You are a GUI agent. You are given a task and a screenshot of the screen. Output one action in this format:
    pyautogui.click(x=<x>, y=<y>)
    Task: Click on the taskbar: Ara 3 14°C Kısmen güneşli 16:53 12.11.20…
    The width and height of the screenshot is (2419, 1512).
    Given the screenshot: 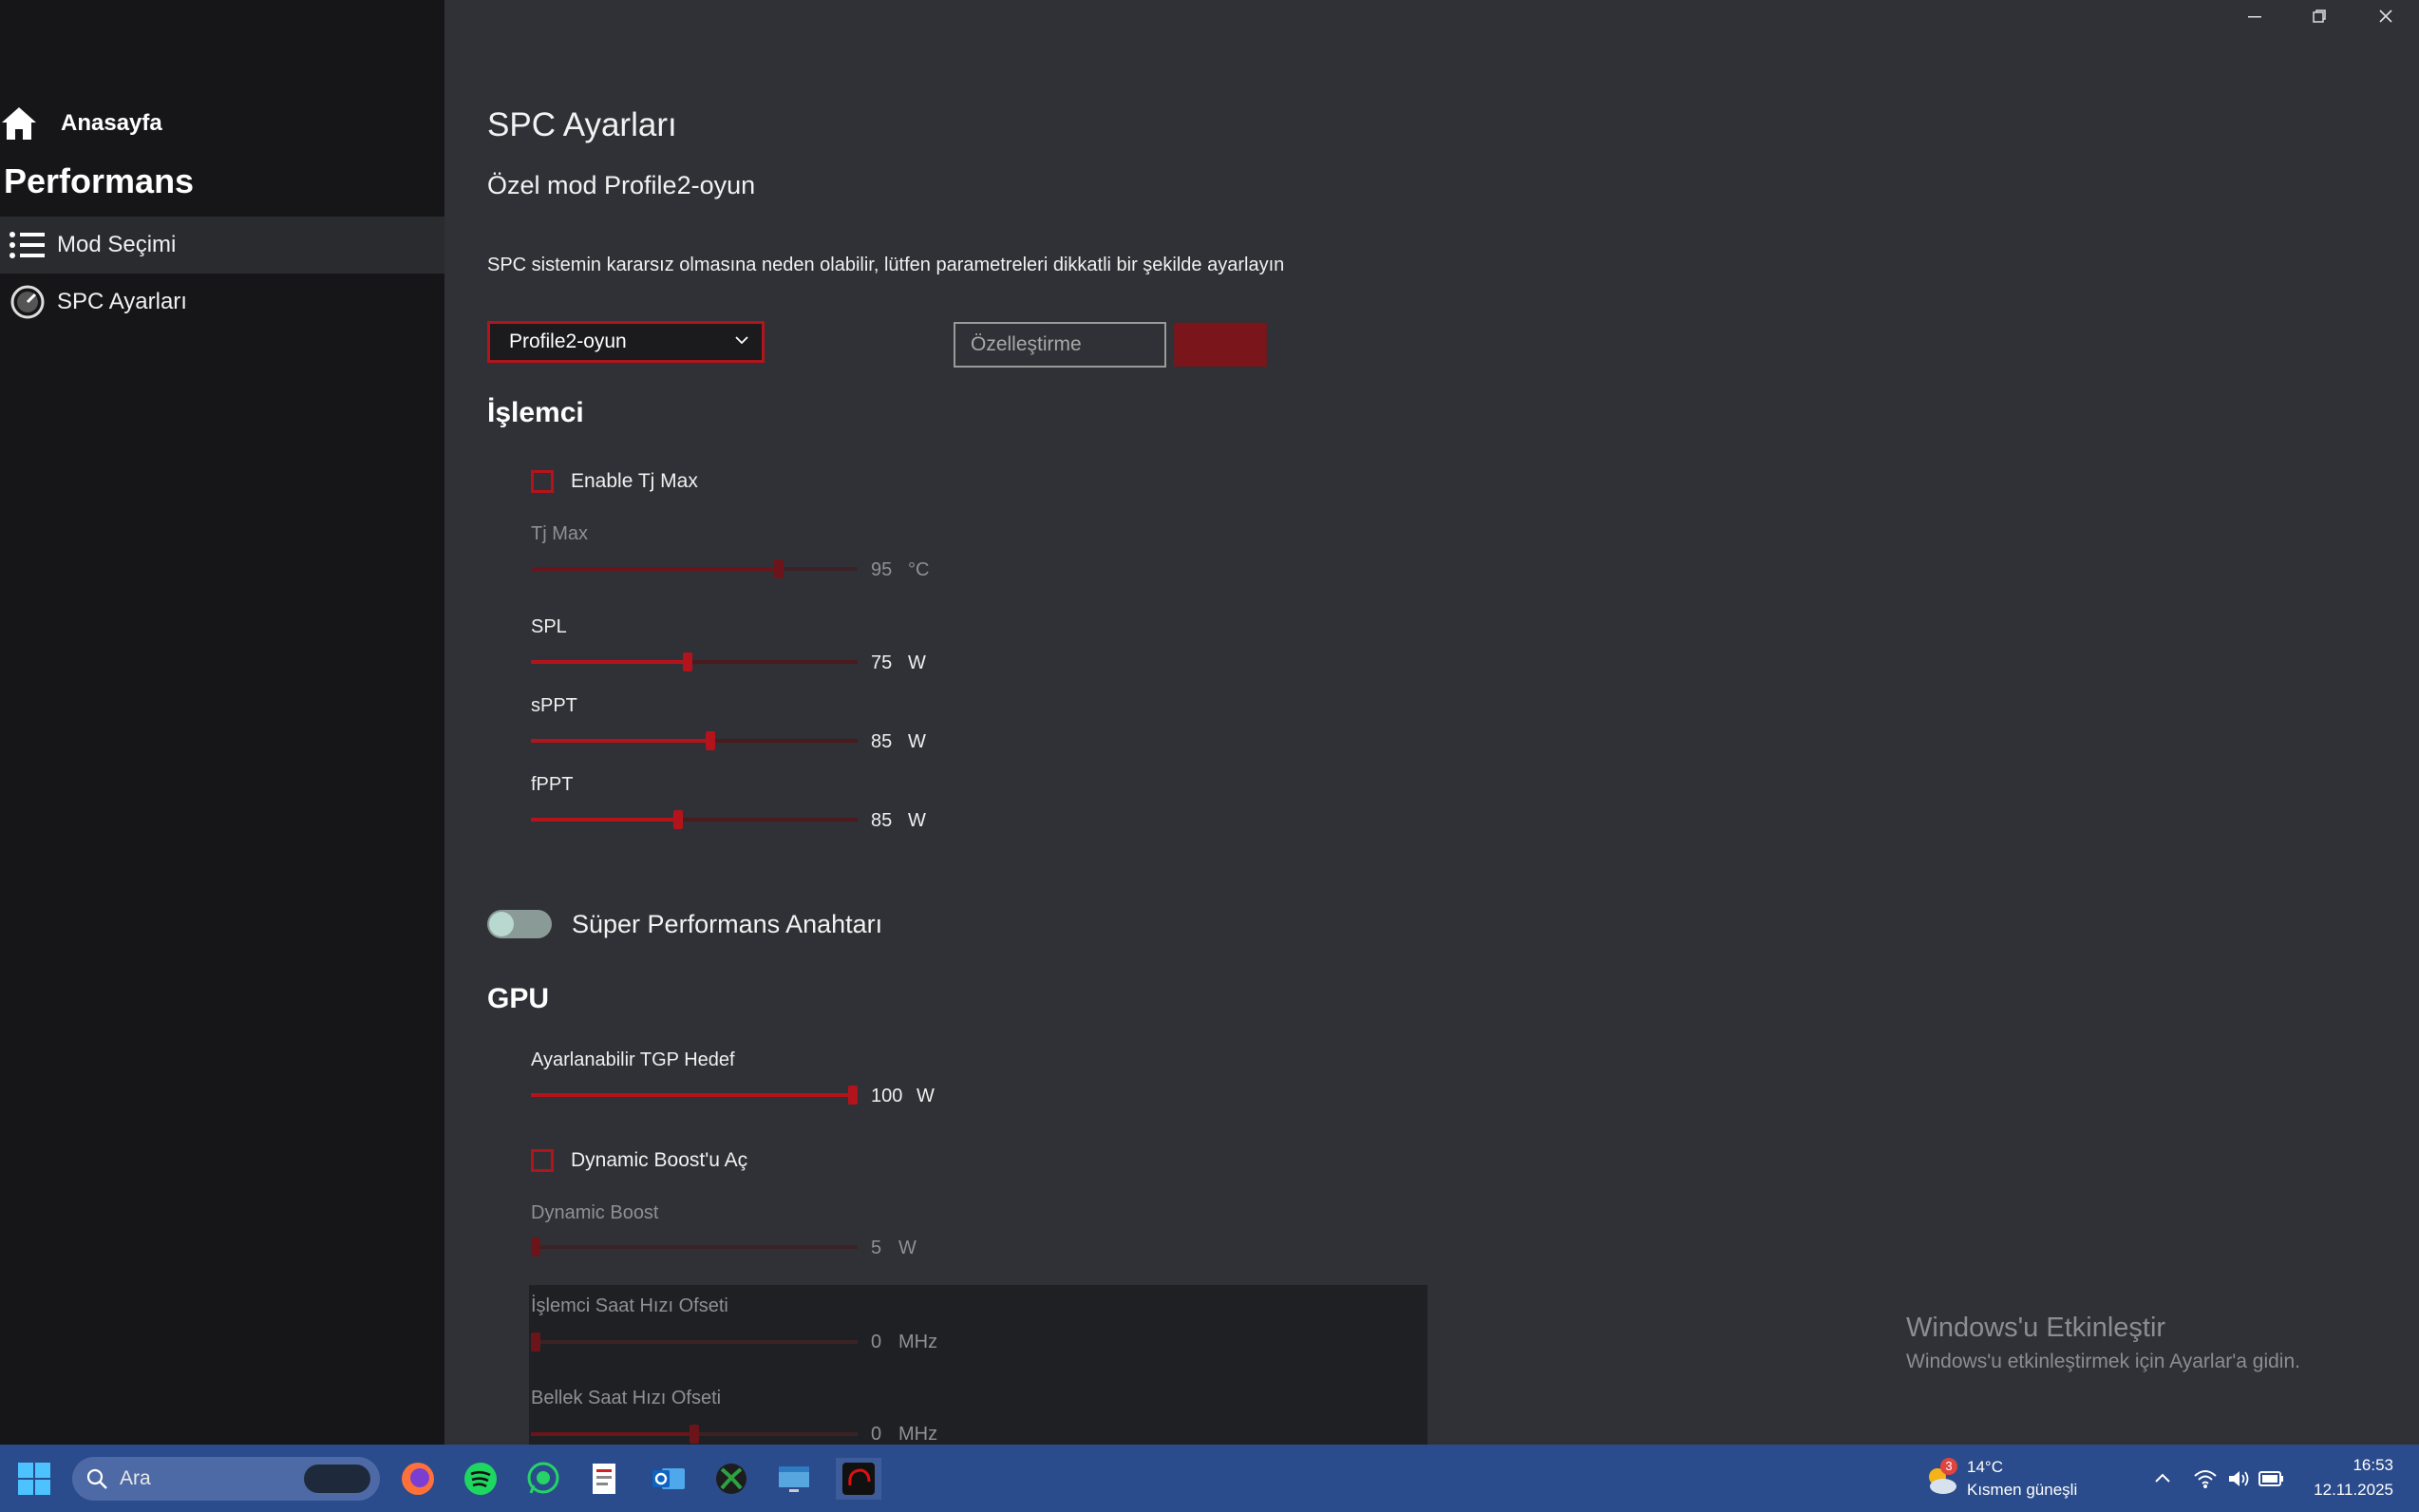 What is the action you would take?
    pyautogui.click(x=1209, y=1478)
    